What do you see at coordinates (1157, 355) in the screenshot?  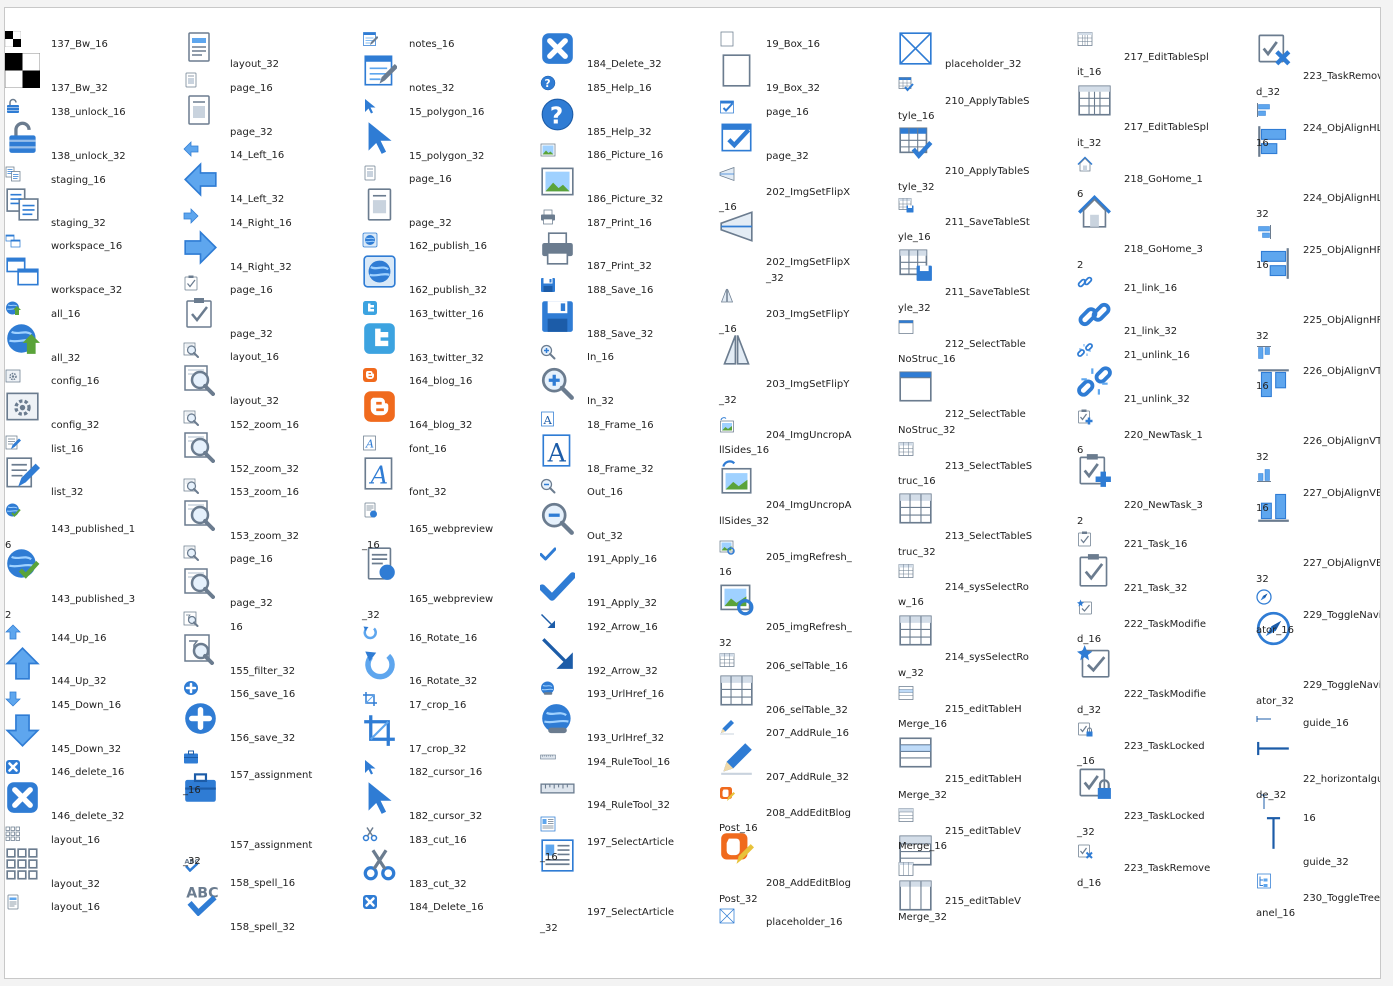 I see `icon-label: 21_unlink_16` at bounding box center [1157, 355].